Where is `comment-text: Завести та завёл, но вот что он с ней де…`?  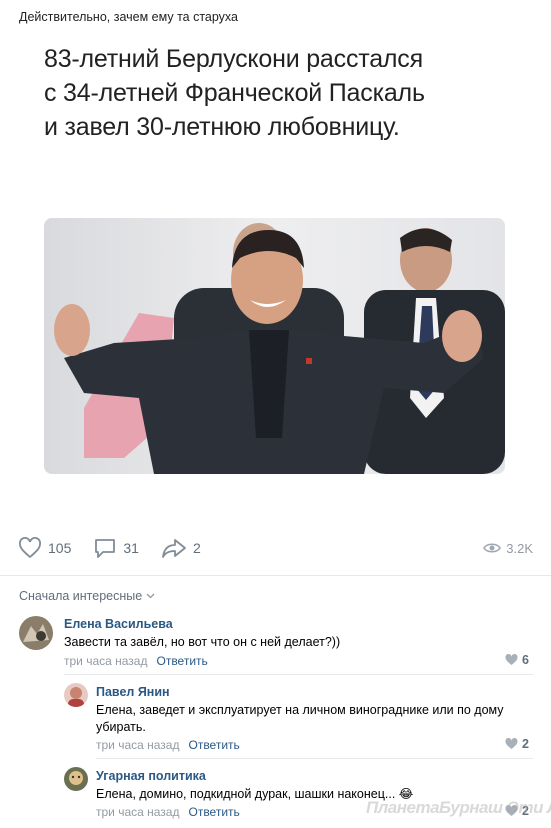 comment-text: Завести та завёл, но вот что он с ней де… is located at coordinates (202, 642).